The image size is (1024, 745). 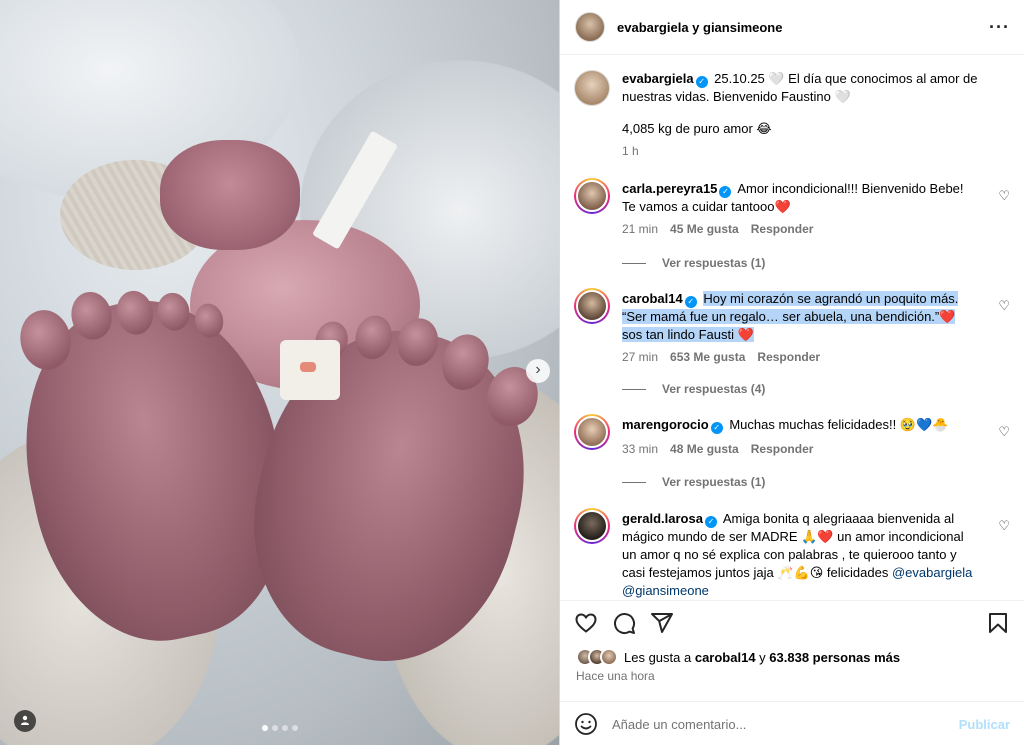 What do you see at coordinates (665, 424) in the screenshot?
I see `comment-username: marengorocio` at bounding box center [665, 424].